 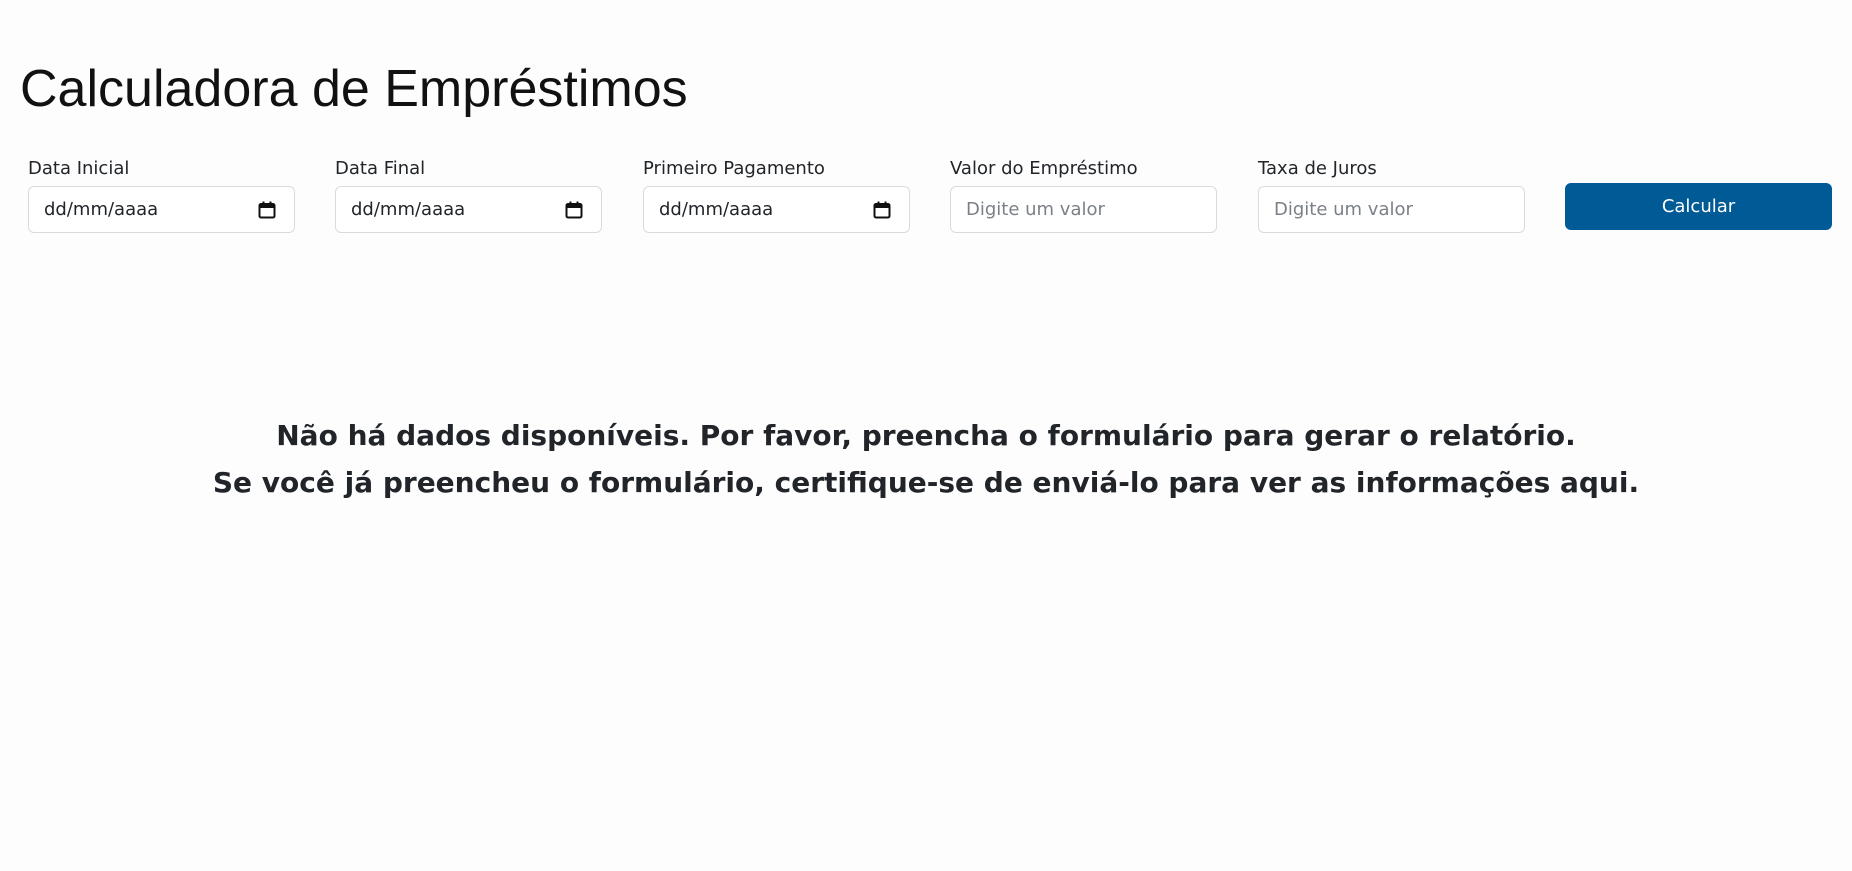 What do you see at coordinates (380, 168) in the screenshot?
I see `end-date-label: Data Final` at bounding box center [380, 168].